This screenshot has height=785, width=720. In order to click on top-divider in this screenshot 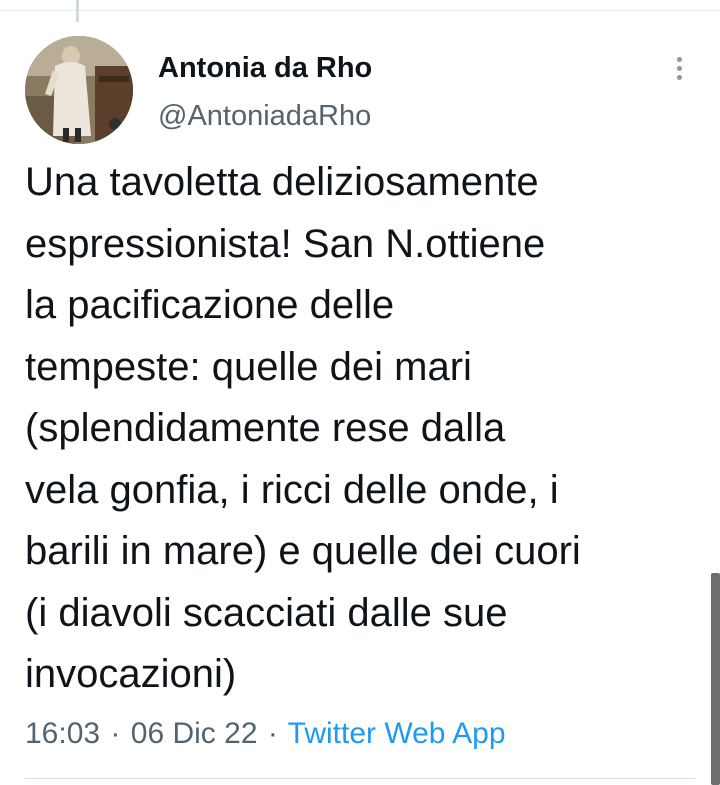, I will do `click(360, 10)`.